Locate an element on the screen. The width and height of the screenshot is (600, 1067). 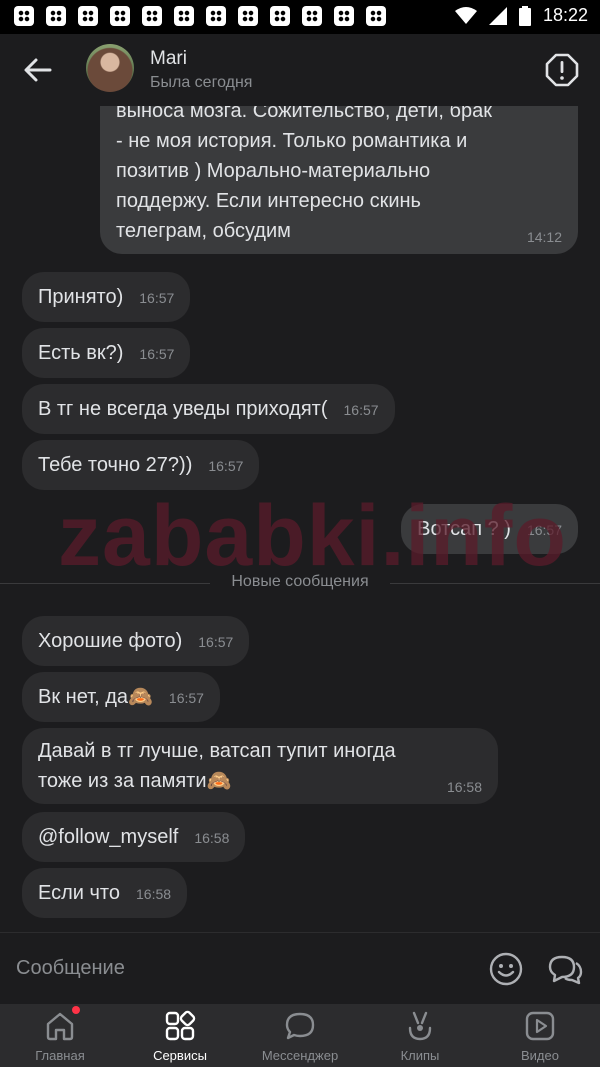
emoji-icon is located at coordinates (506, 969).